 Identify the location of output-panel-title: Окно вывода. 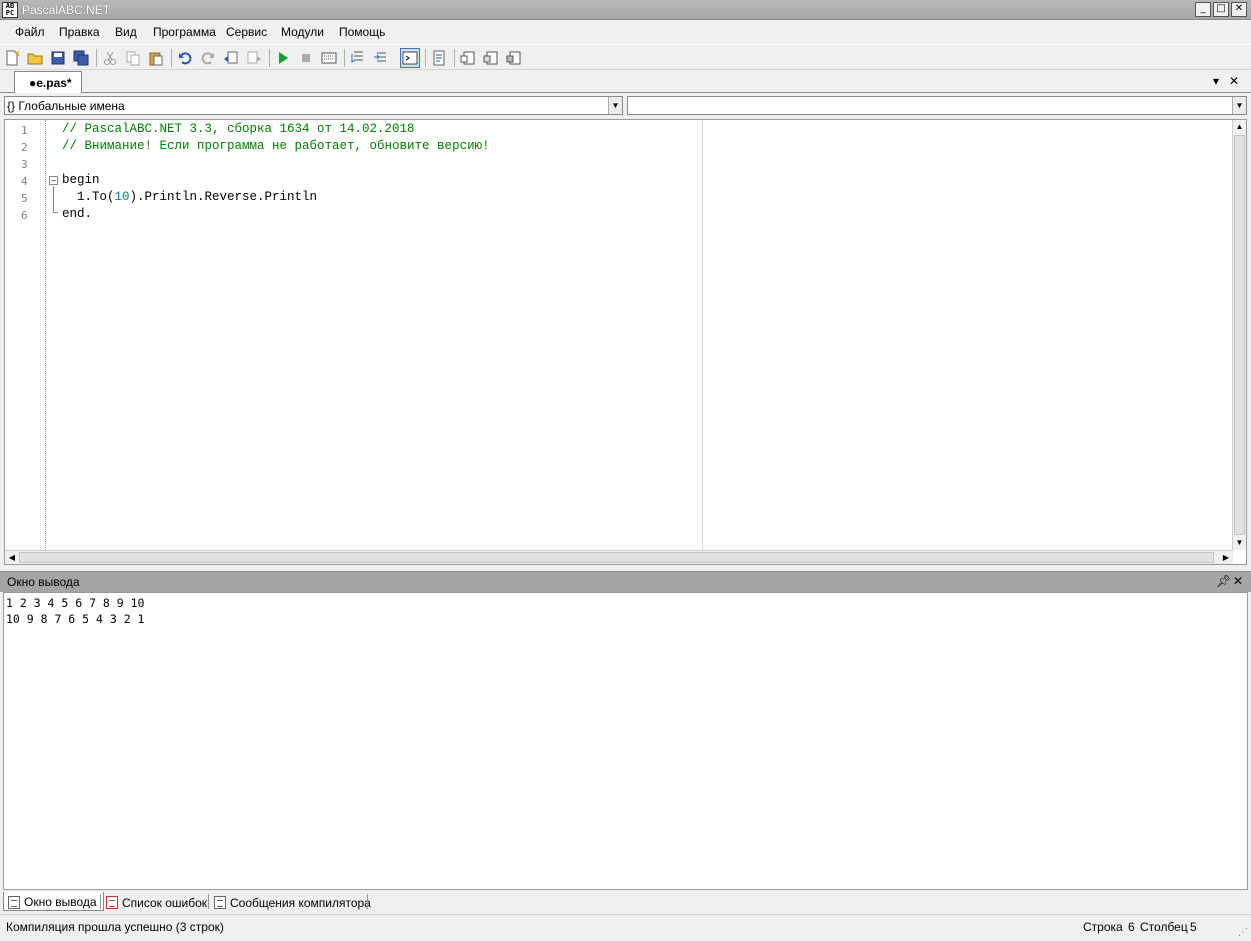
(43, 582).